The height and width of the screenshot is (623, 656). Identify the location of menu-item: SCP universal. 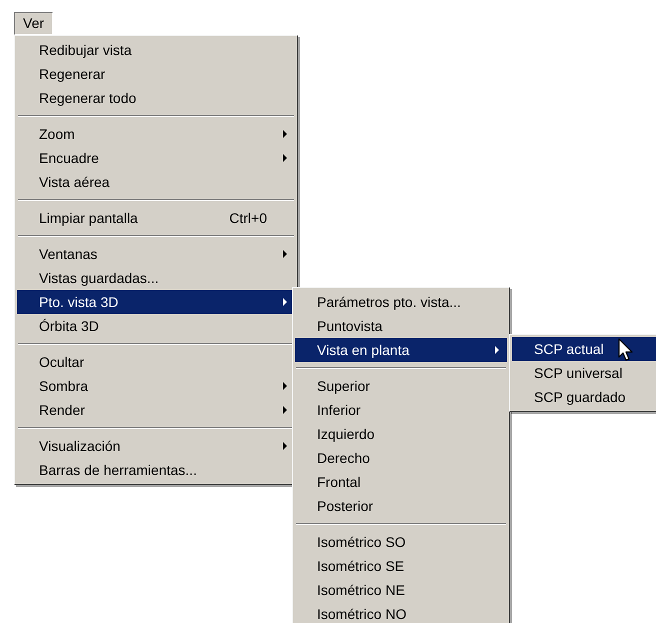
(584, 373).